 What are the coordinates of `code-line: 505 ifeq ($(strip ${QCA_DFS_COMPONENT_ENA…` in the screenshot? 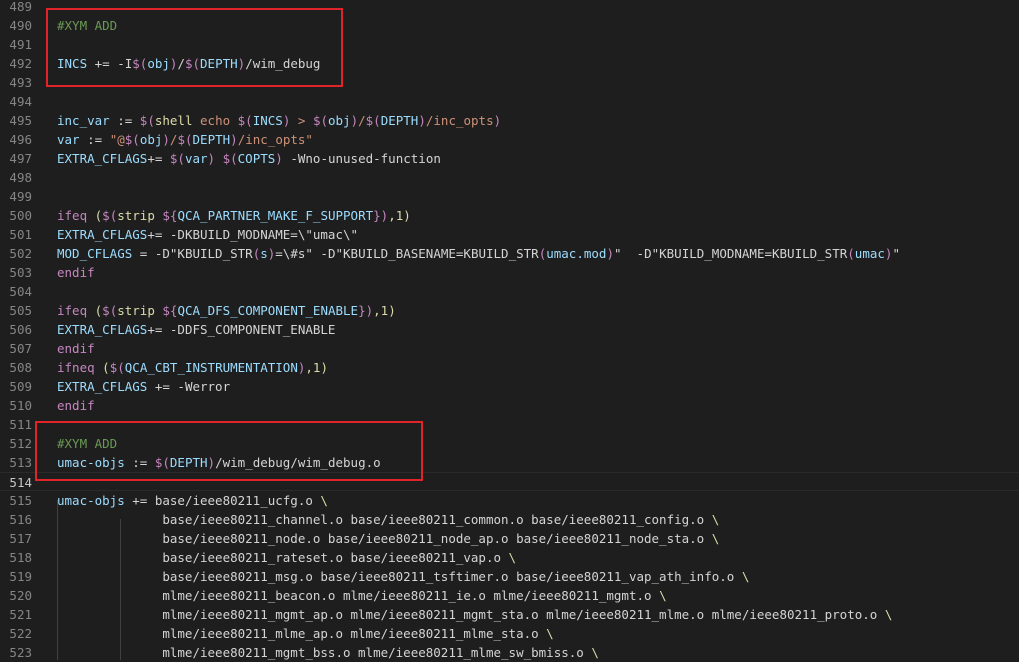 It's located at (509, 310).